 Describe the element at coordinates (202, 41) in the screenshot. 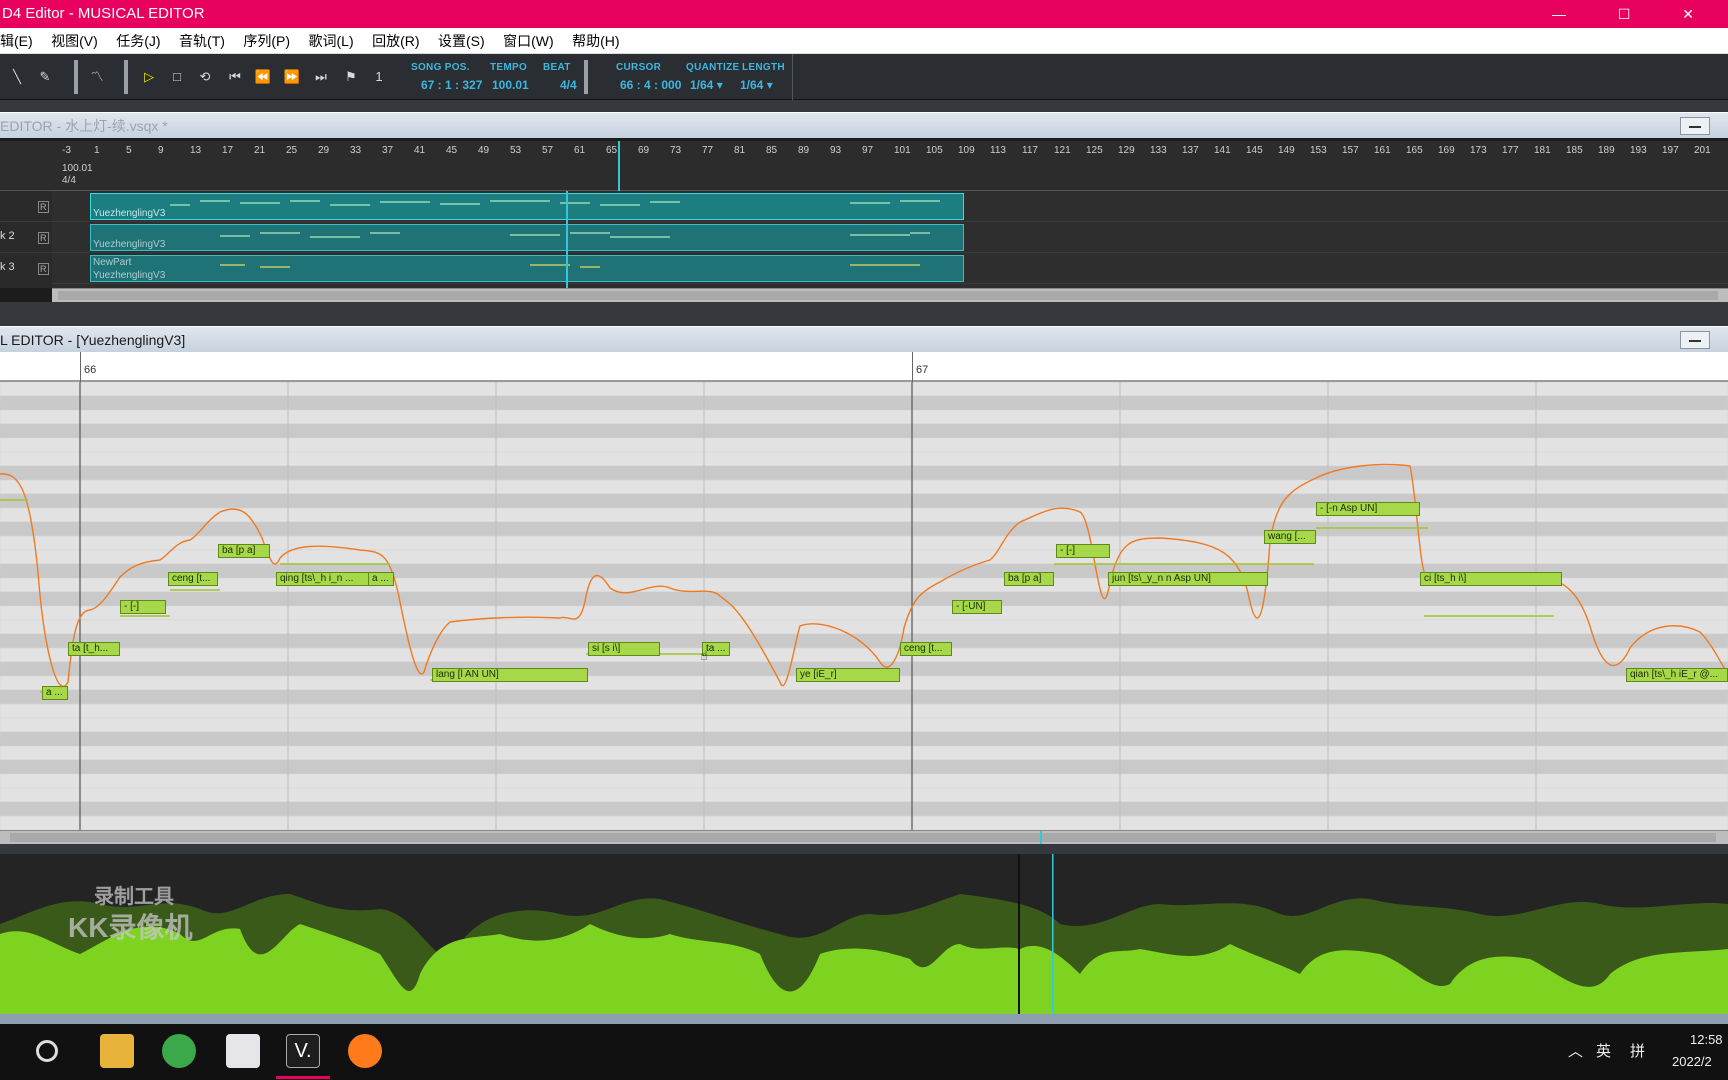

I see `menu-track: 音轨(T)` at that location.